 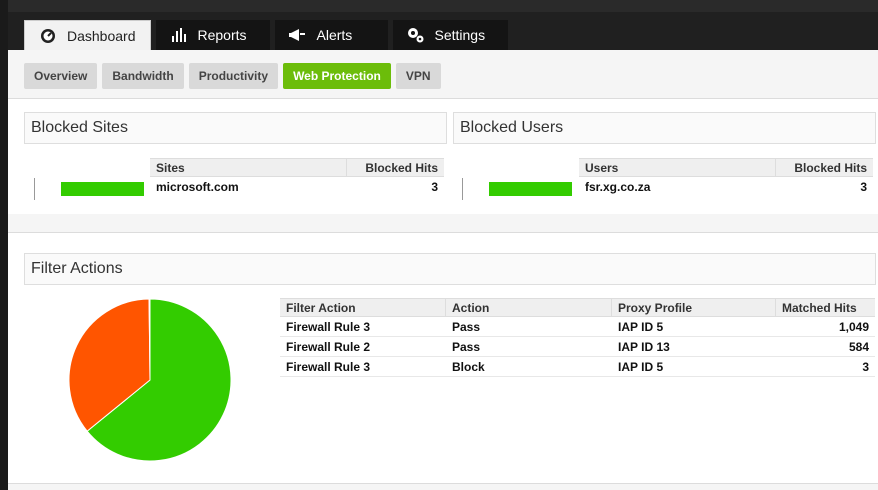 What do you see at coordinates (248, 167) in the screenshot?
I see `column-header: Sites` at bounding box center [248, 167].